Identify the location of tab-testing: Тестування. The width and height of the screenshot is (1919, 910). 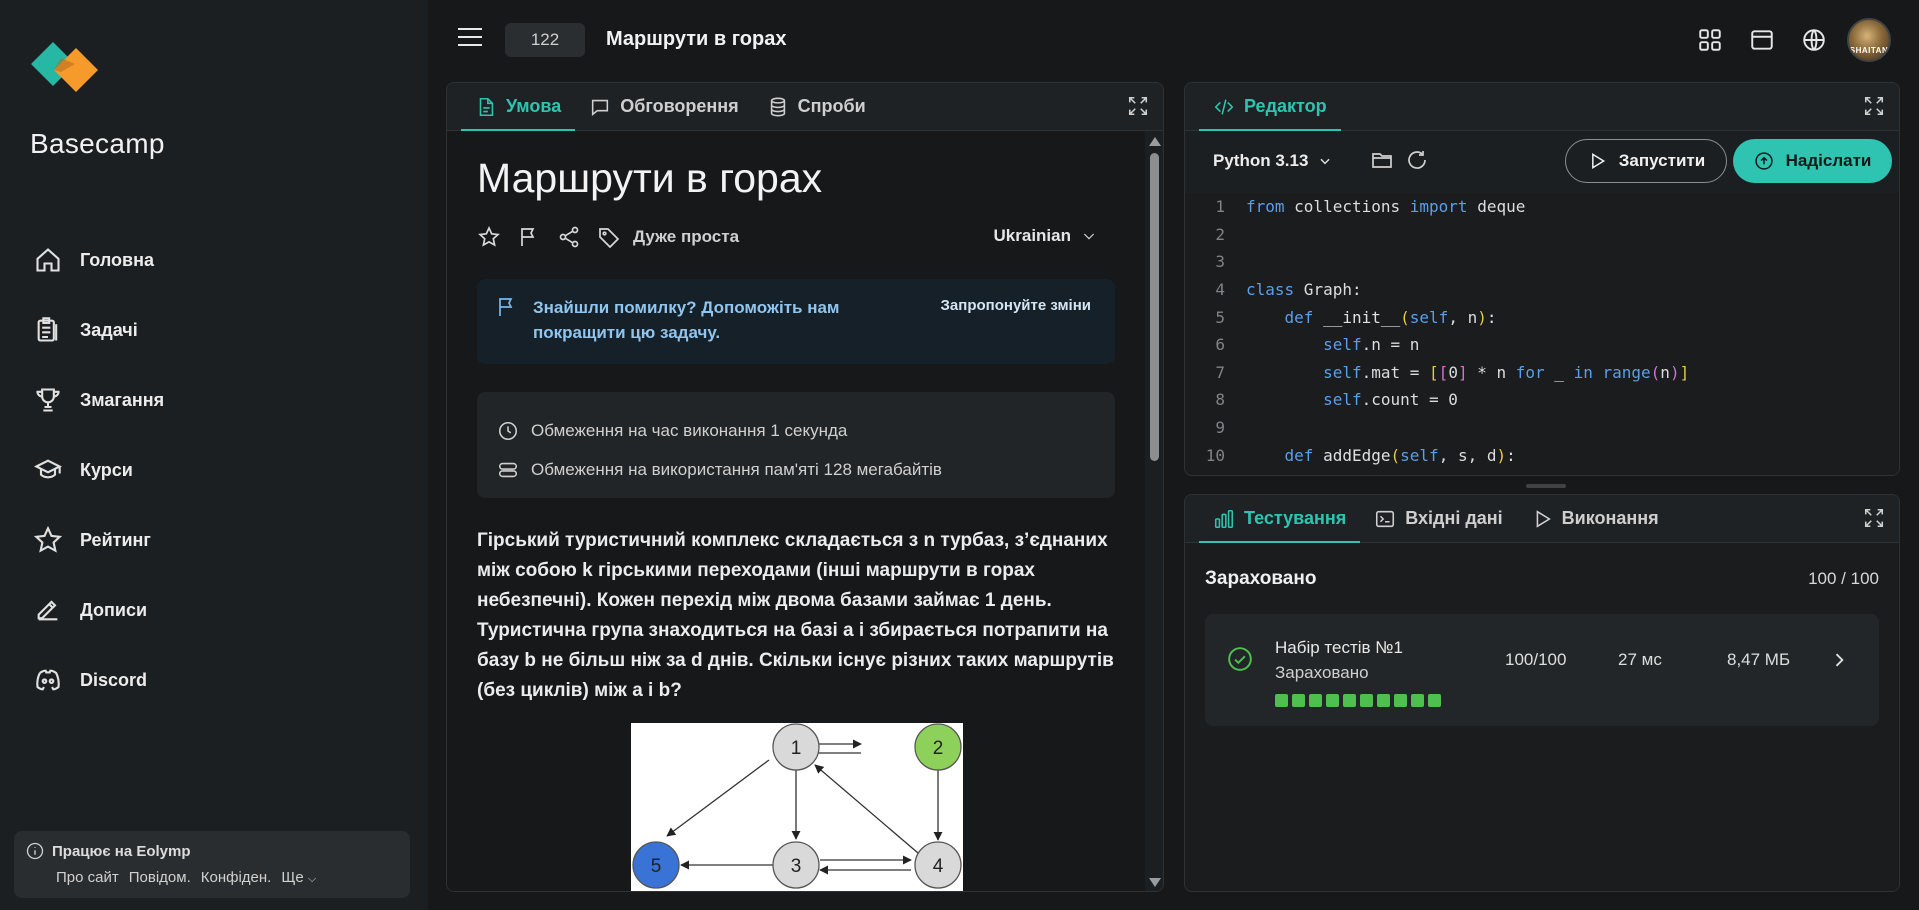
(1280, 519).